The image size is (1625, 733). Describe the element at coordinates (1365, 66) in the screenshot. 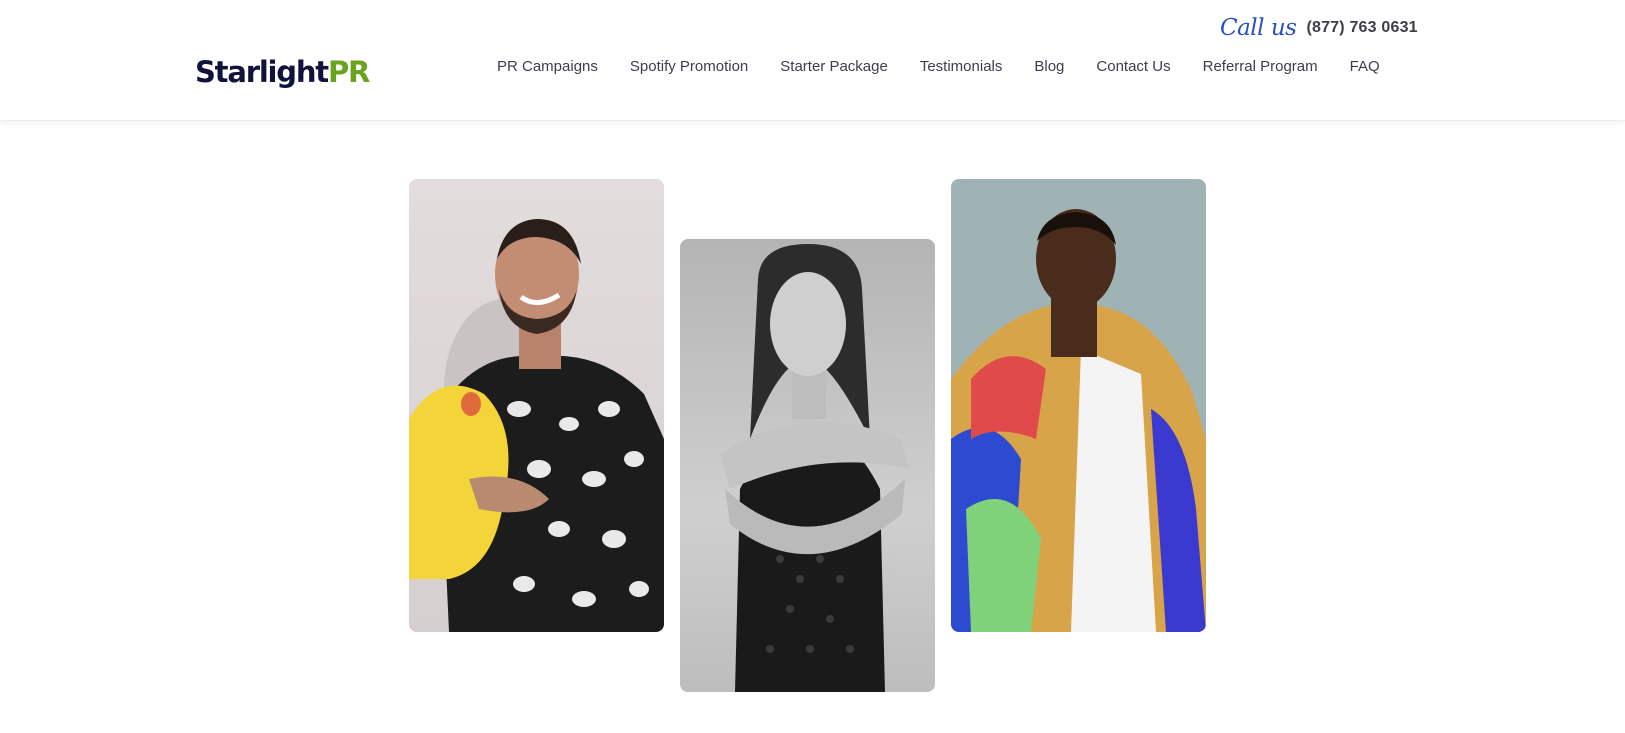

I see `nav-link-faq: FAQ` at that location.